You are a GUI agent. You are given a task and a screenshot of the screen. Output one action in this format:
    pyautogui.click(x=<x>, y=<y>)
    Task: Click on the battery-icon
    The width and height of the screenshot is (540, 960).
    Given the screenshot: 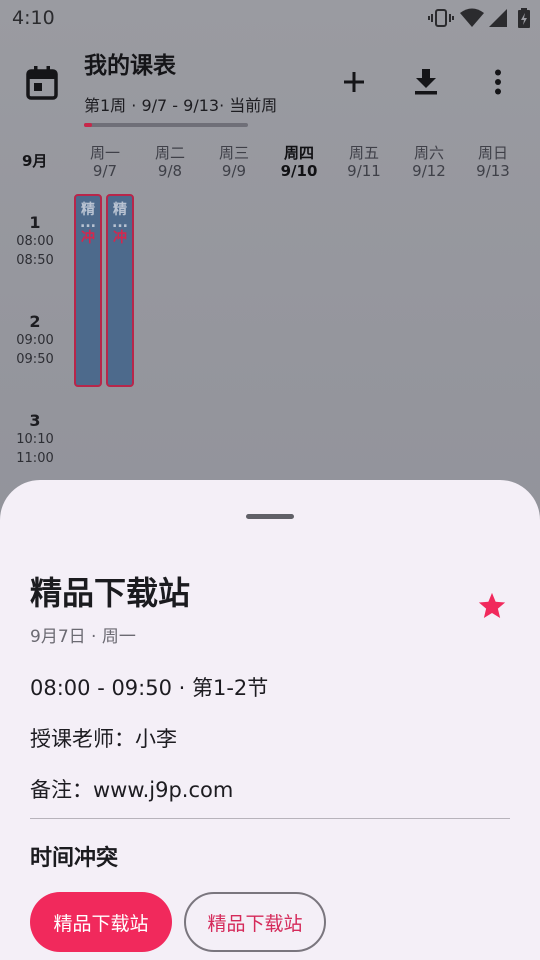 What is the action you would take?
    pyautogui.click(x=524, y=20)
    